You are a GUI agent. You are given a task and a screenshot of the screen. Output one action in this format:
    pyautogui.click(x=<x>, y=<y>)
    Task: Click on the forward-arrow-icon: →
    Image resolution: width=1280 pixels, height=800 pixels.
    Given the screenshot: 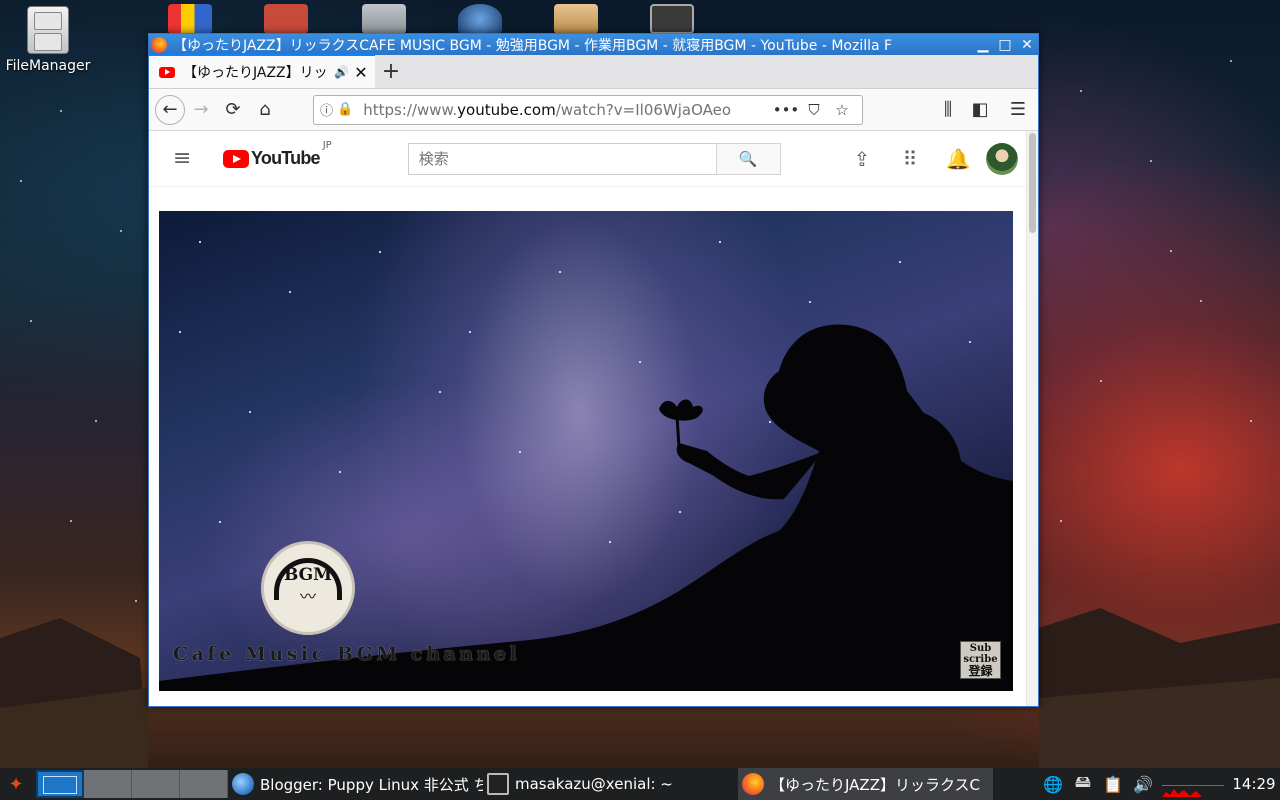 What is the action you would take?
    pyautogui.click(x=201, y=109)
    